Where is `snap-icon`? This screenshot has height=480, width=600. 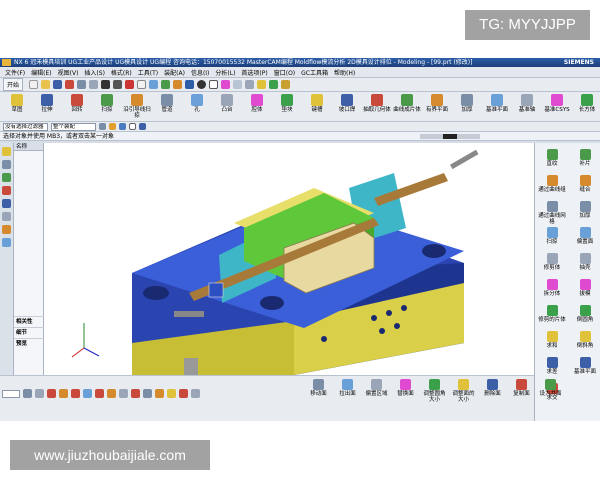 snap-icon is located at coordinates (250, 84).